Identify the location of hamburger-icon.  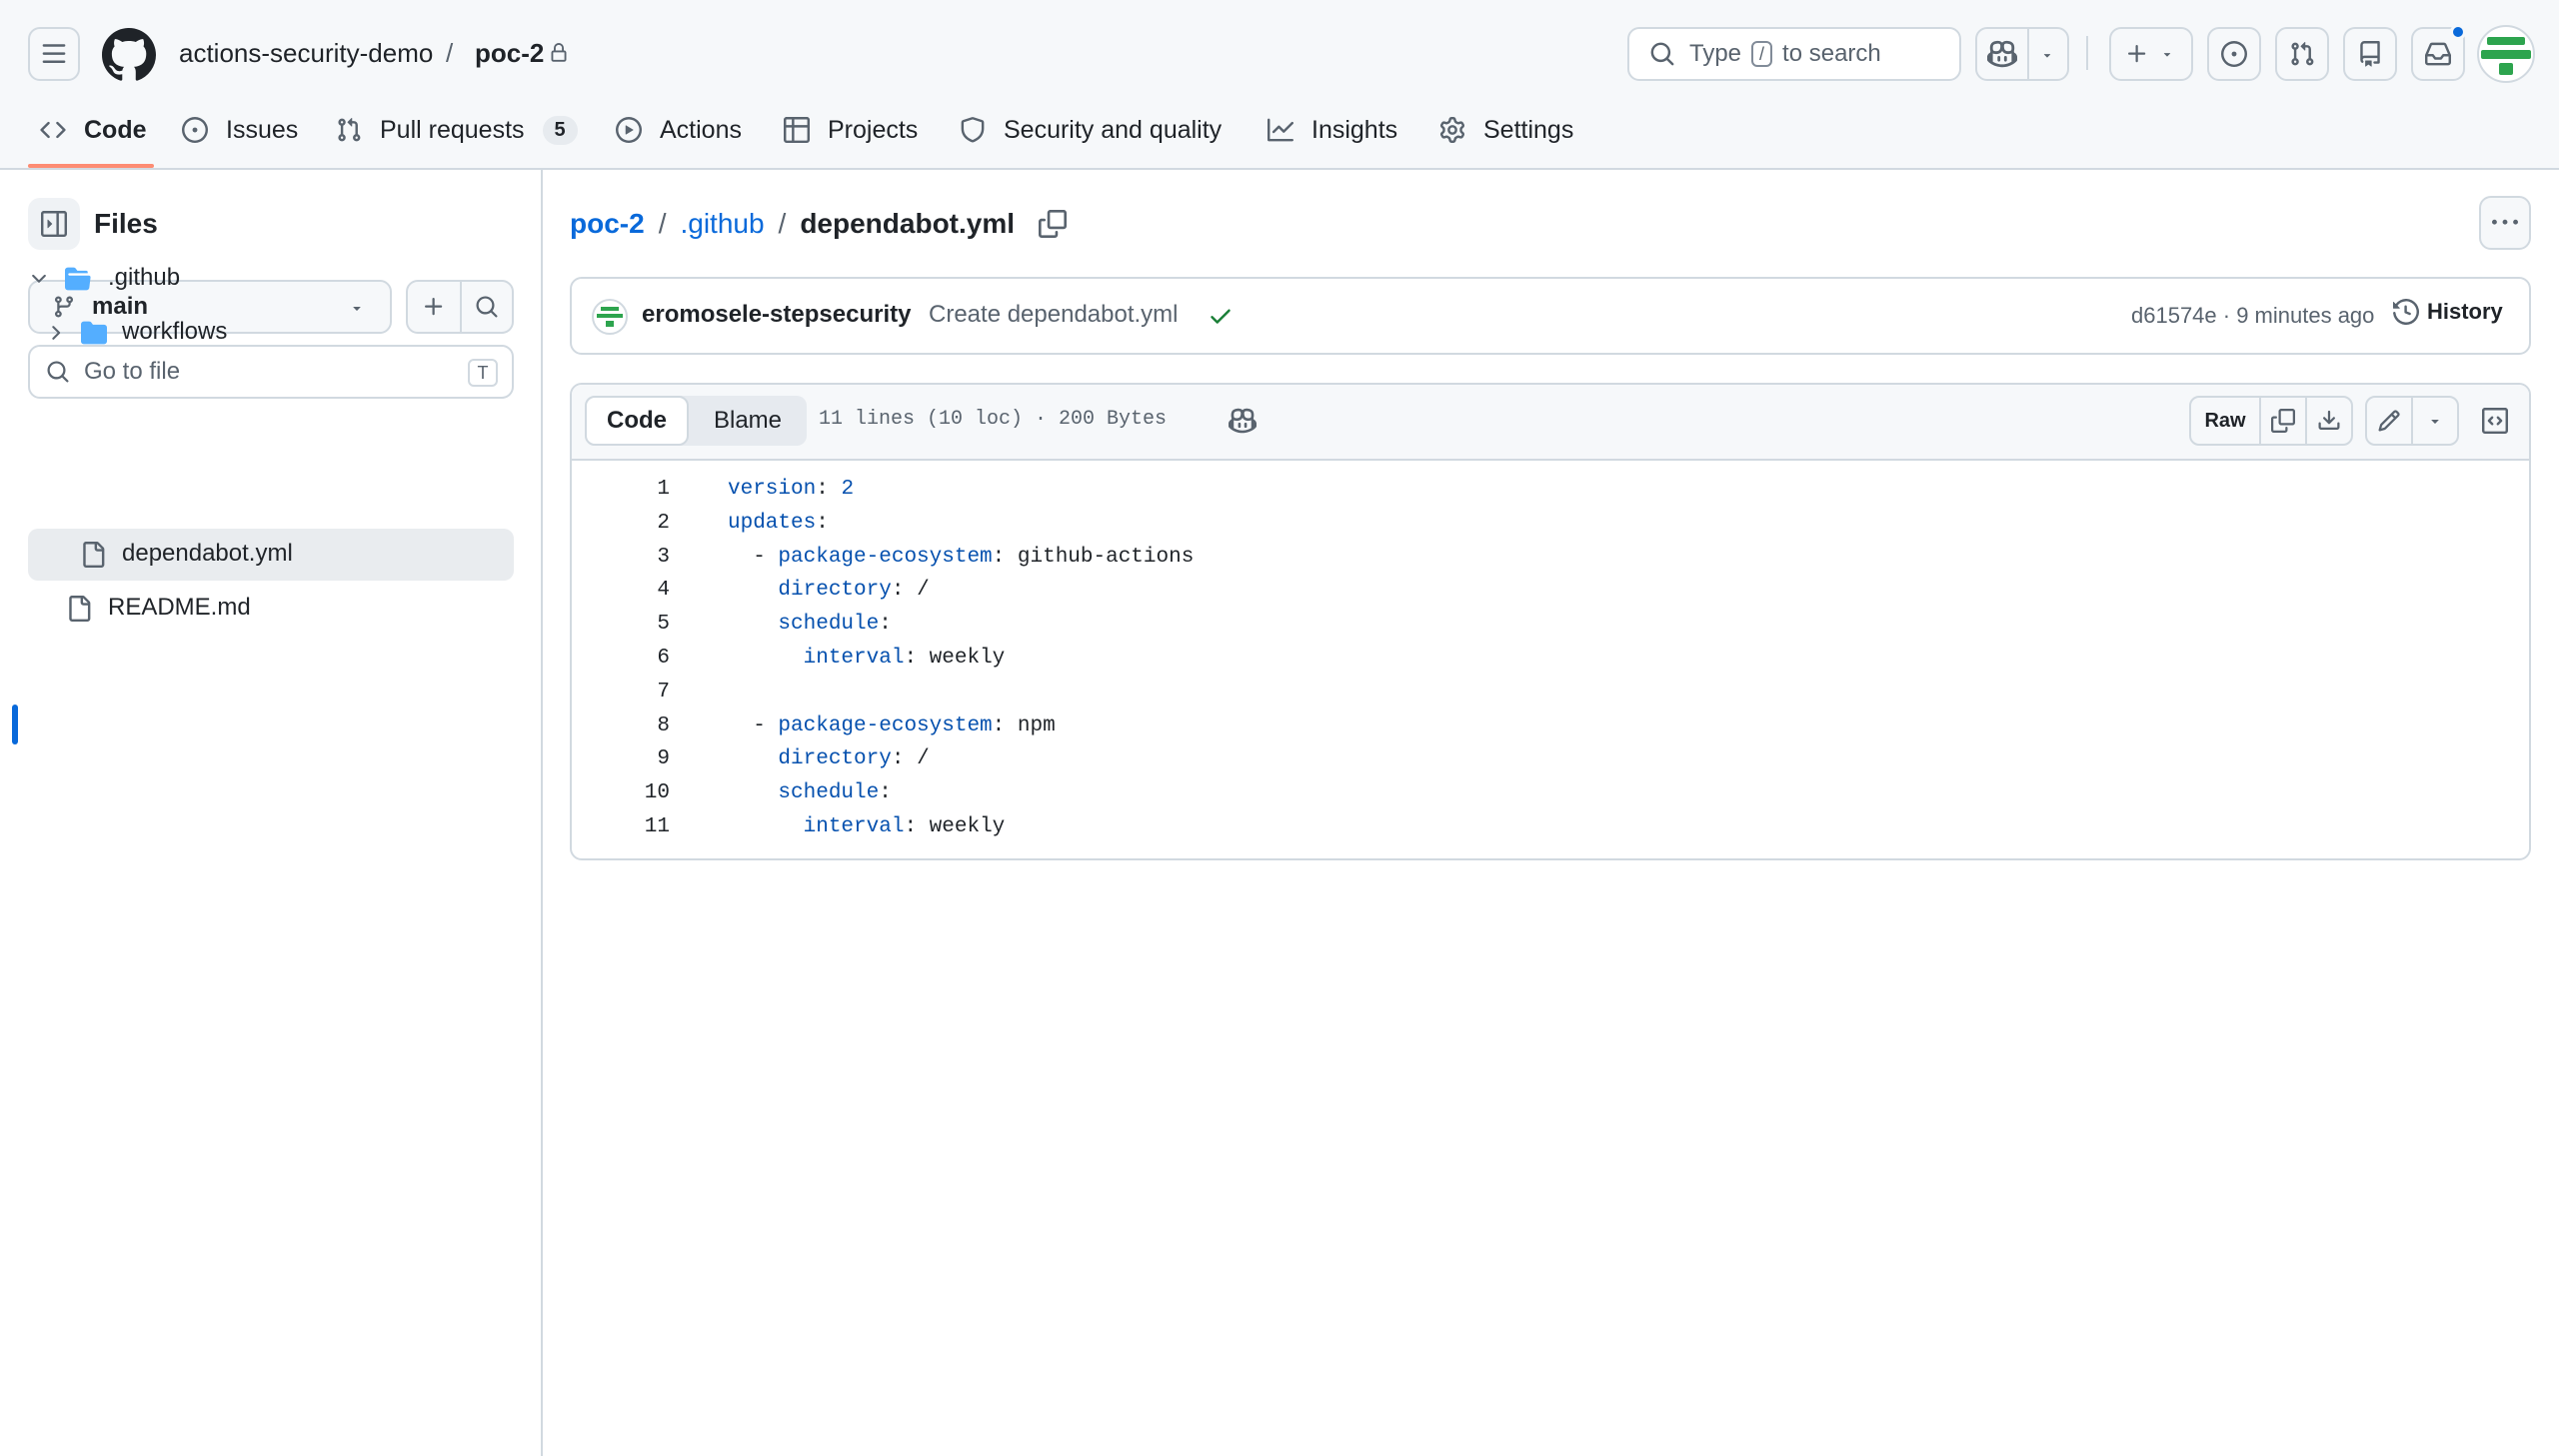
(54, 53).